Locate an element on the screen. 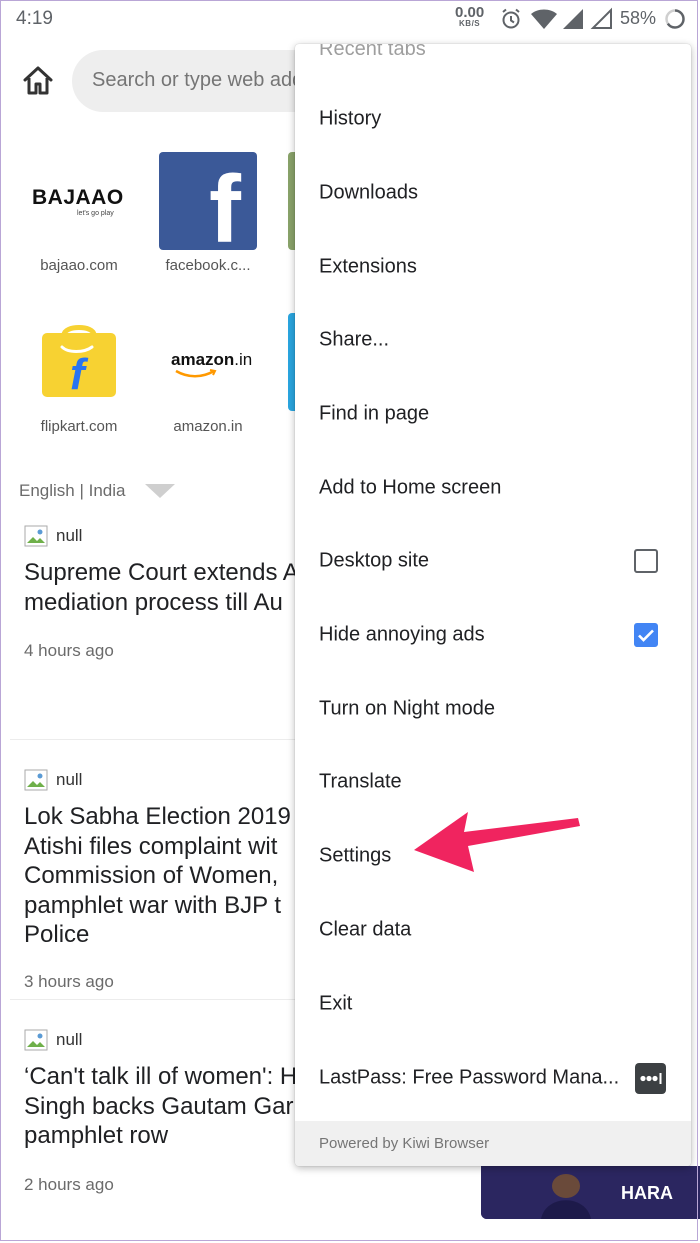  annotation-arrow-icon is located at coordinates (497, 842).